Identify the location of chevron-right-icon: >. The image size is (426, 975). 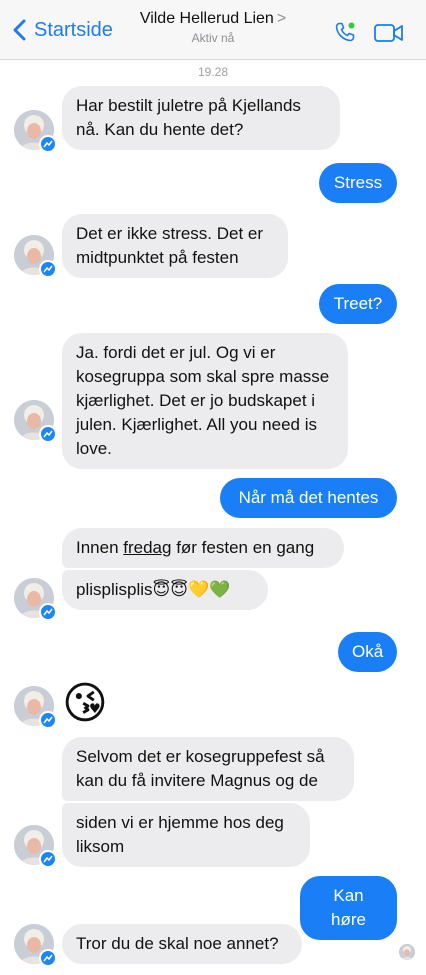
(281, 18).